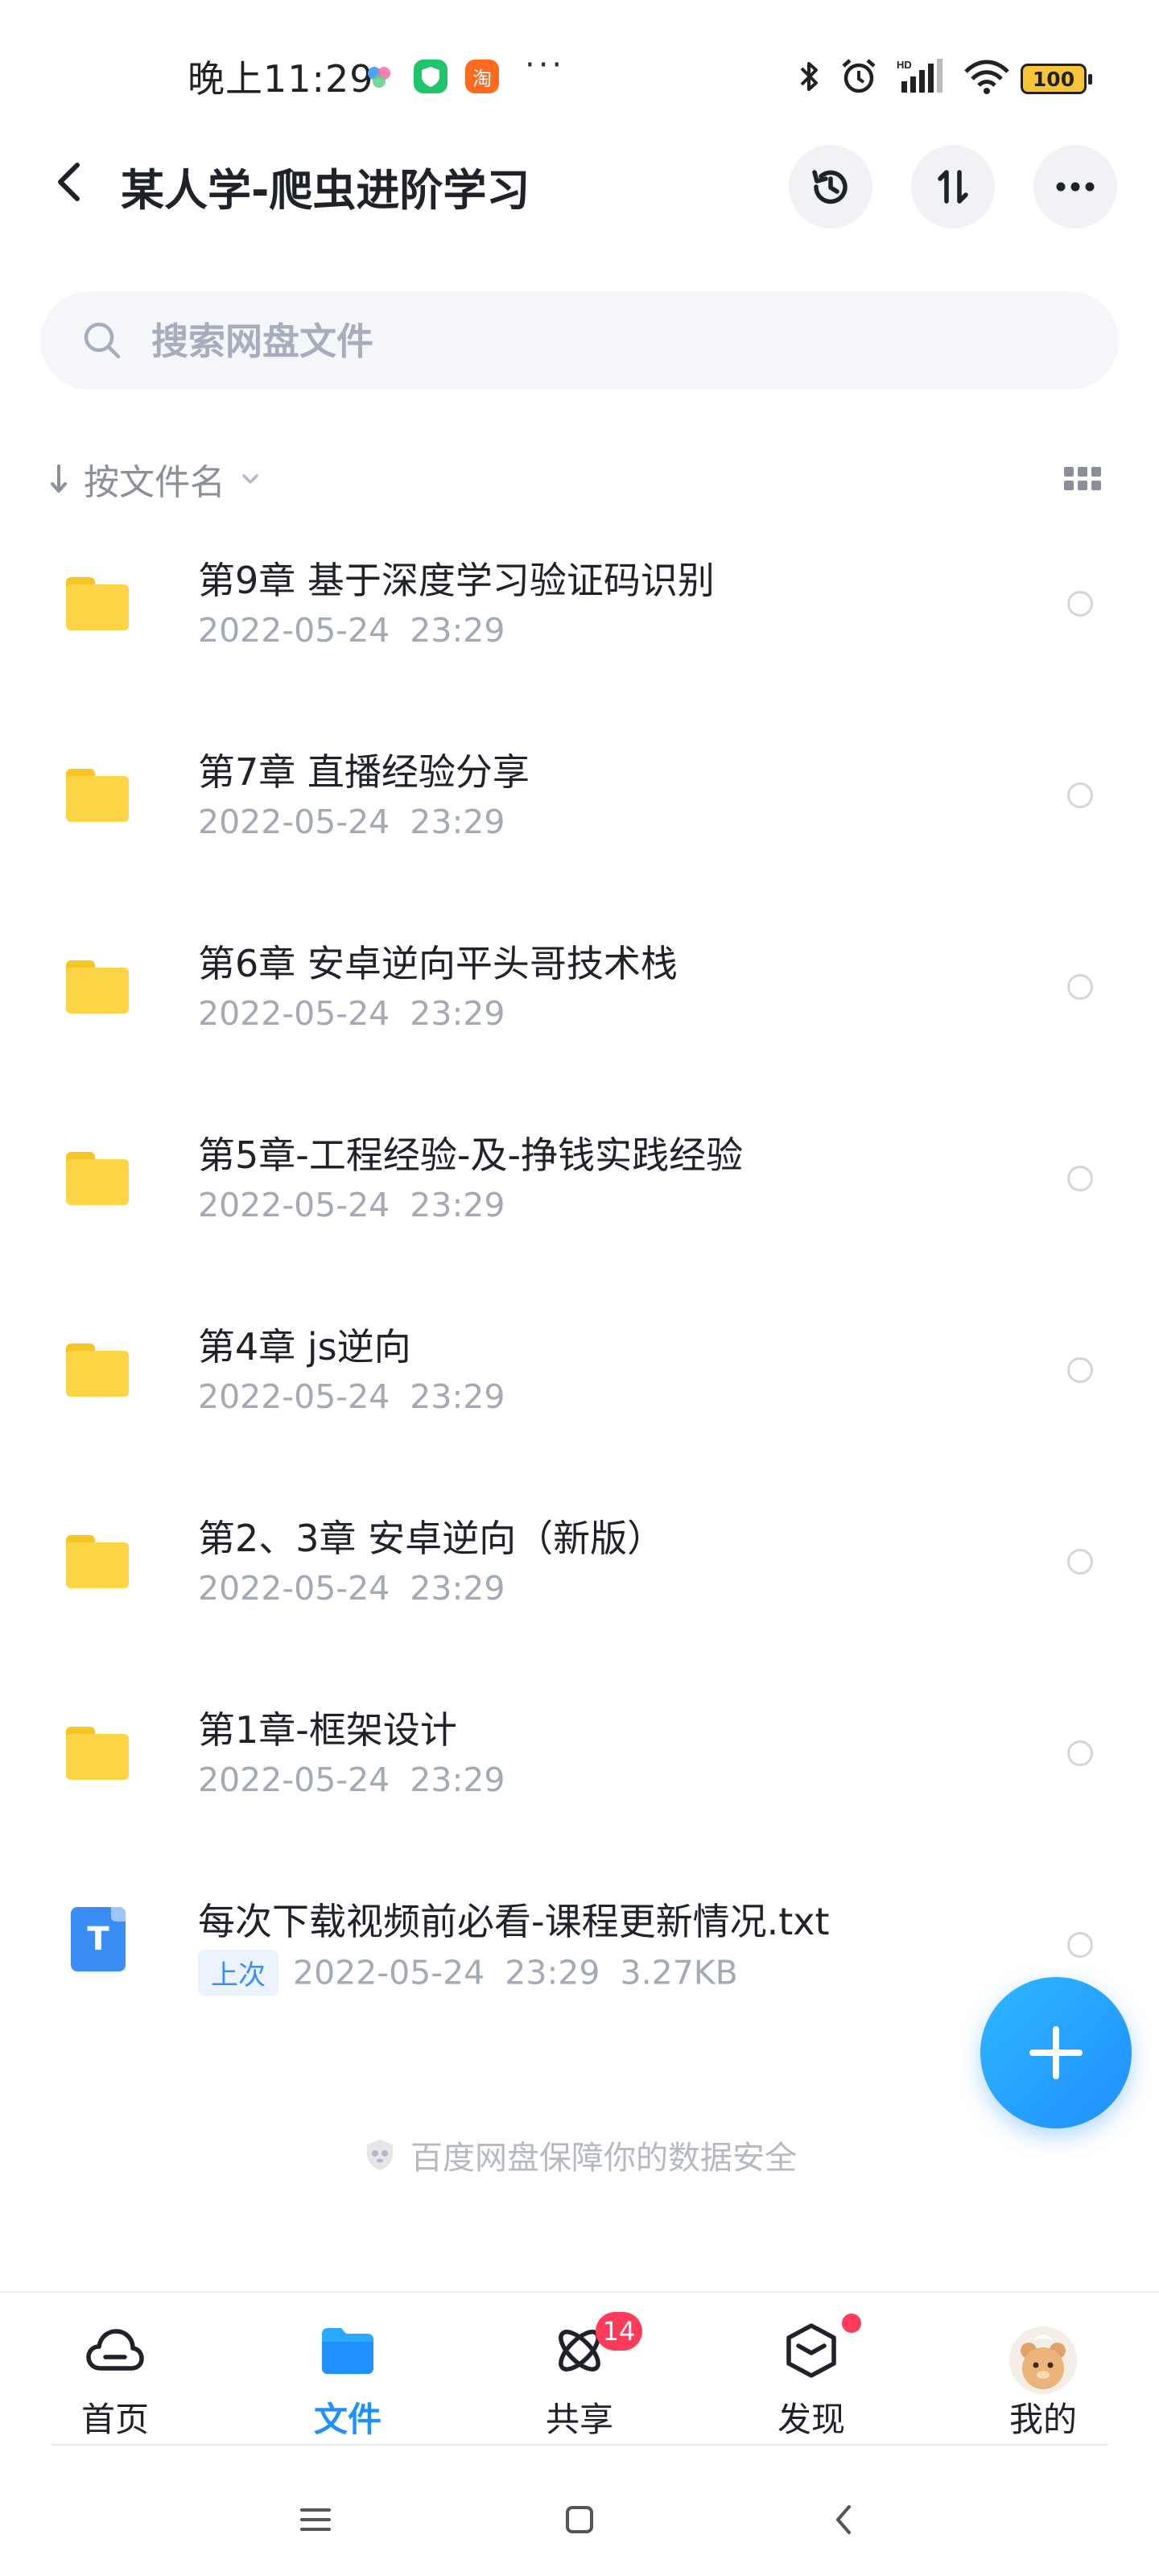 The image size is (1159, 2576). I want to click on tab-bar-divider, so click(579, 2445).